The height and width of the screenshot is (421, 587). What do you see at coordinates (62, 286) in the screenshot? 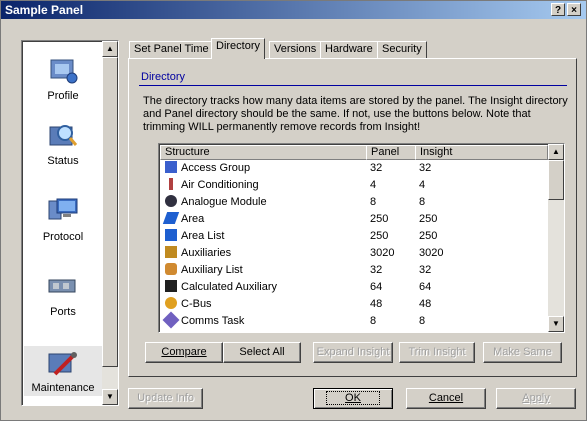
I see `ports-icon` at bounding box center [62, 286].